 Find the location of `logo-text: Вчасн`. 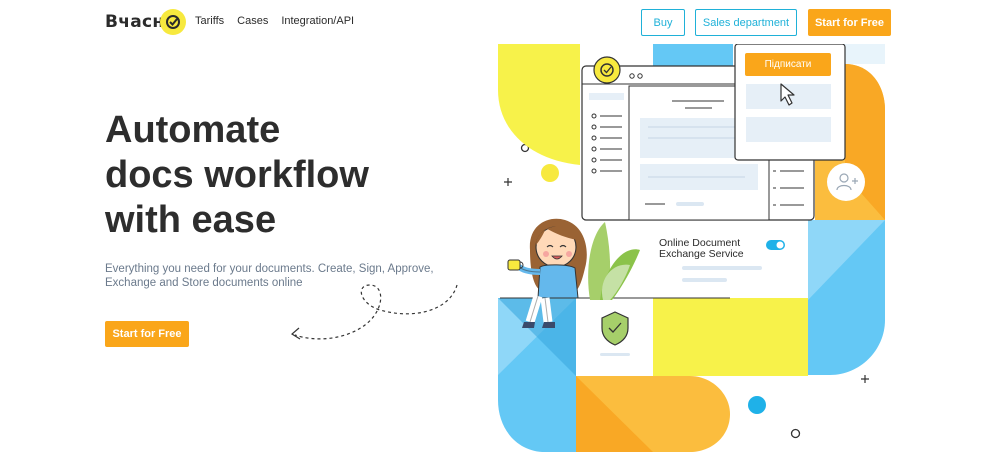

logo-text: Вчасн is located at coordinates (135, 22).